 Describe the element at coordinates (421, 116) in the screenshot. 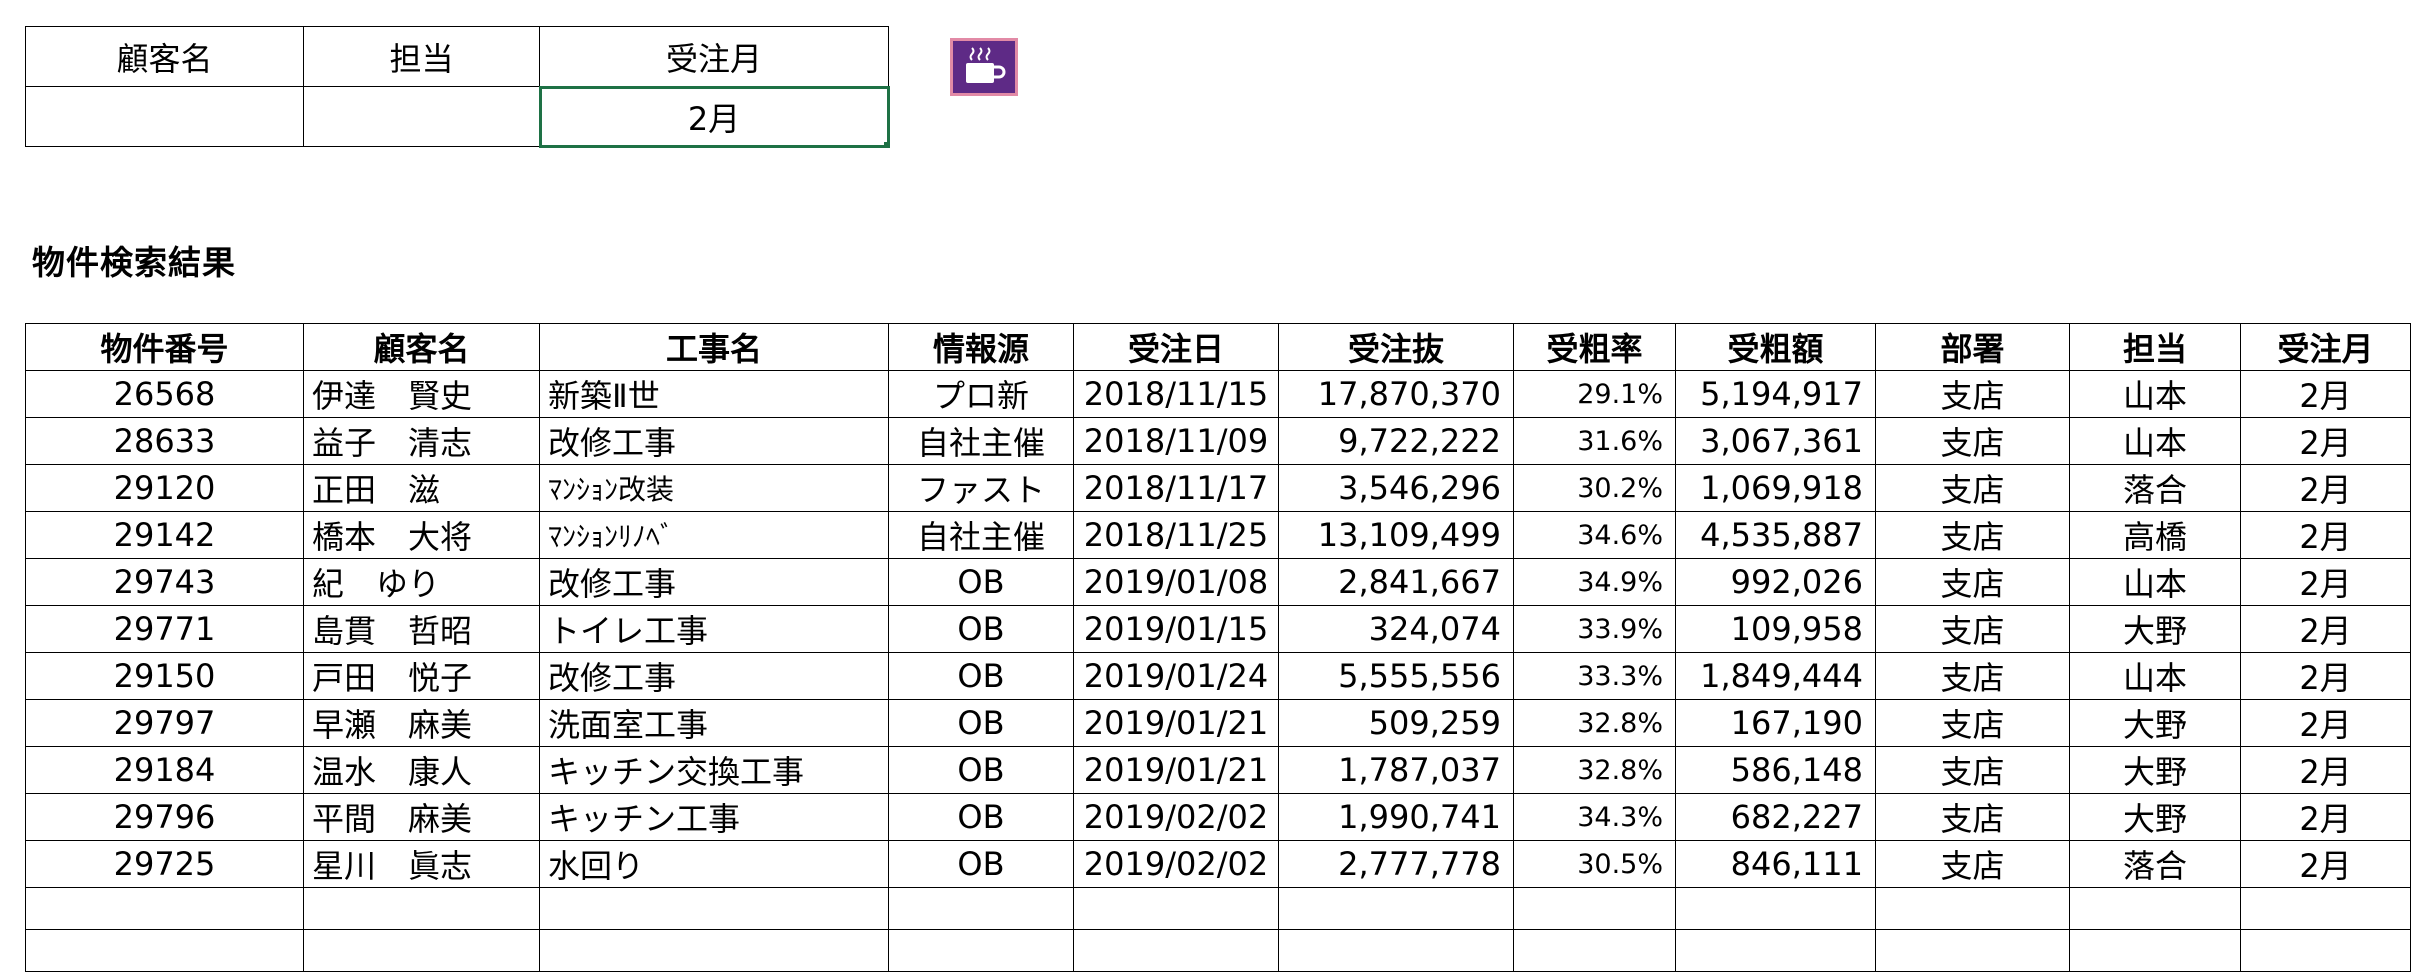

I see `criteria-staff-cell` at that location.